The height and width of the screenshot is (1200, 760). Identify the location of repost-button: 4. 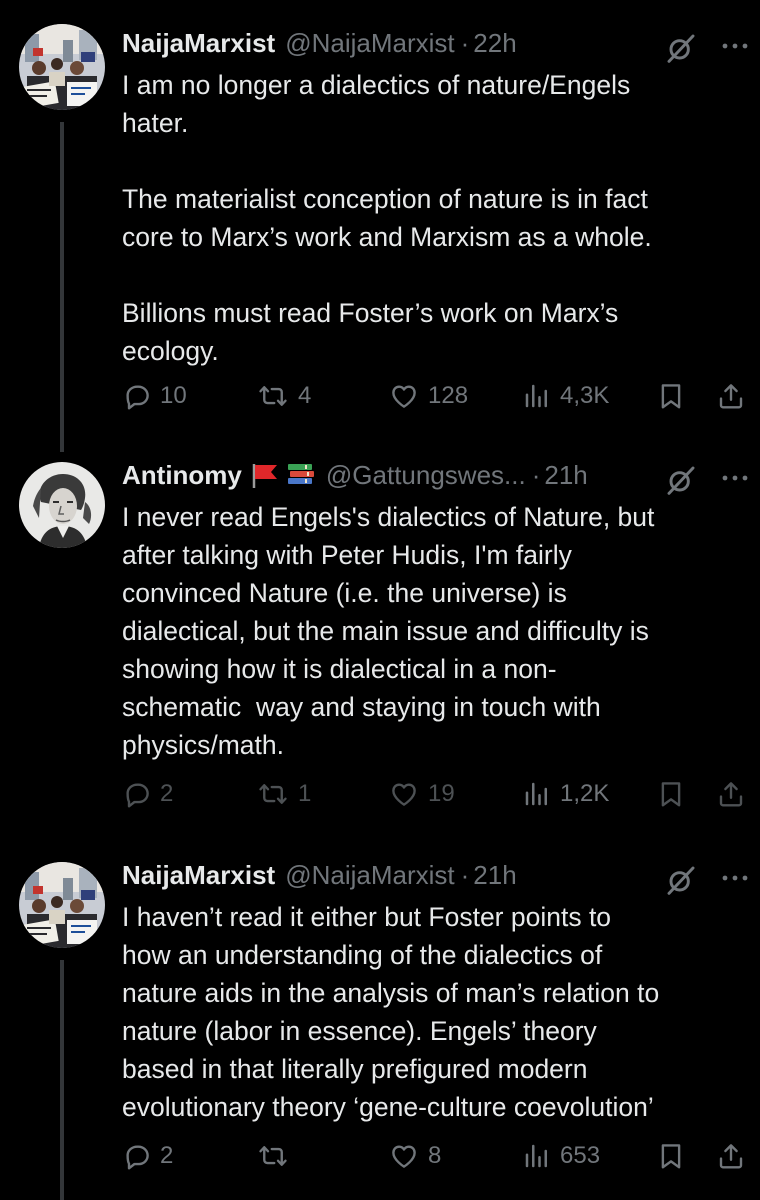
(283, 396).